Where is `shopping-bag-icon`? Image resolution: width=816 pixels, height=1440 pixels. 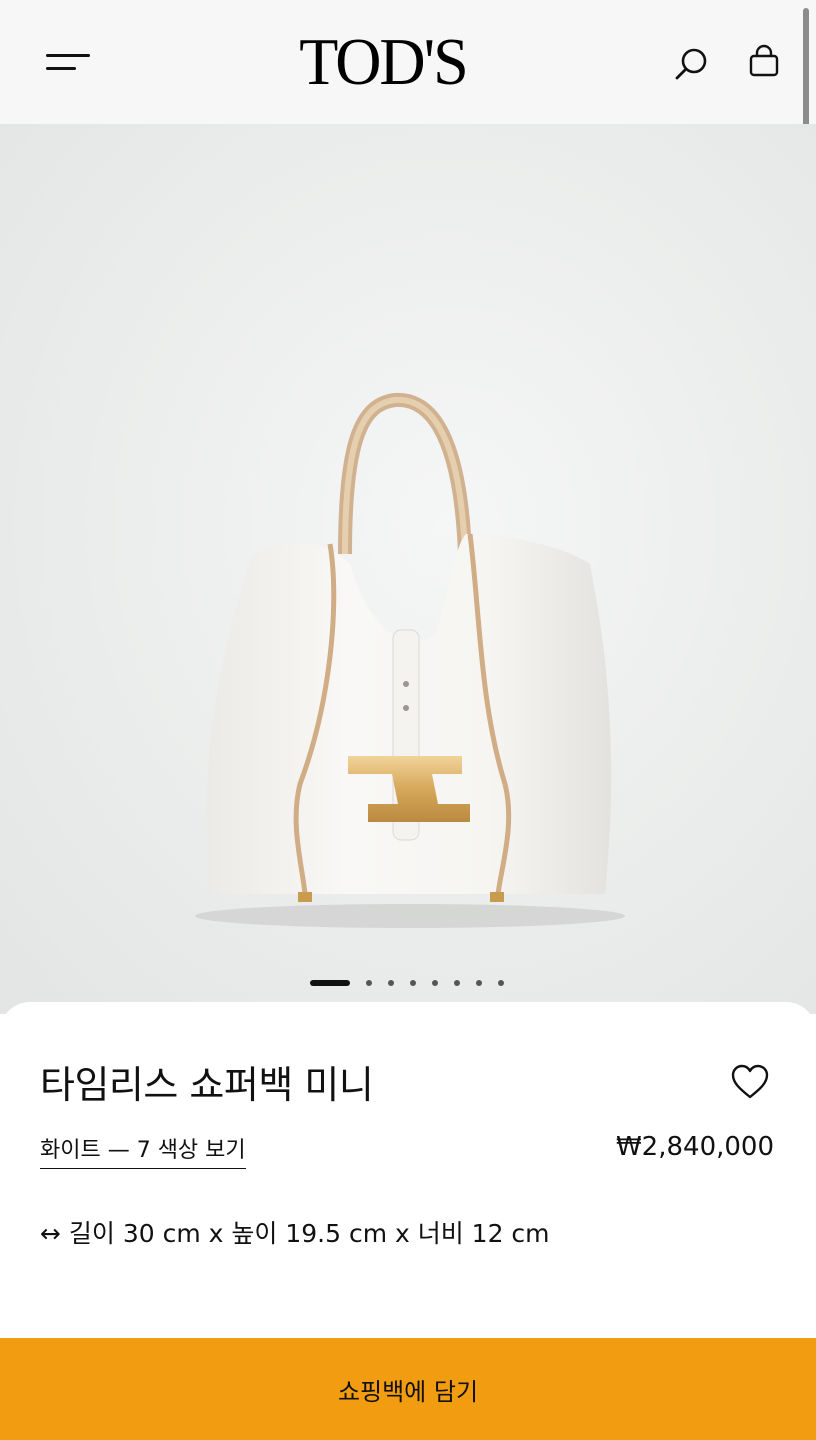 shopping-bag-icon is located at coordinates (764, 60).